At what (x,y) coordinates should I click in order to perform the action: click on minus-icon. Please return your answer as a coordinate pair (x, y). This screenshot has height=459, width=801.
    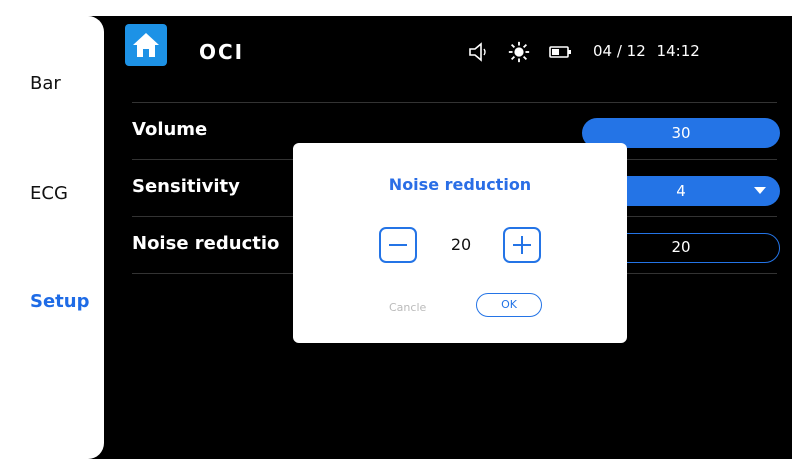
    Looking at the image, I should click on (398, 245).